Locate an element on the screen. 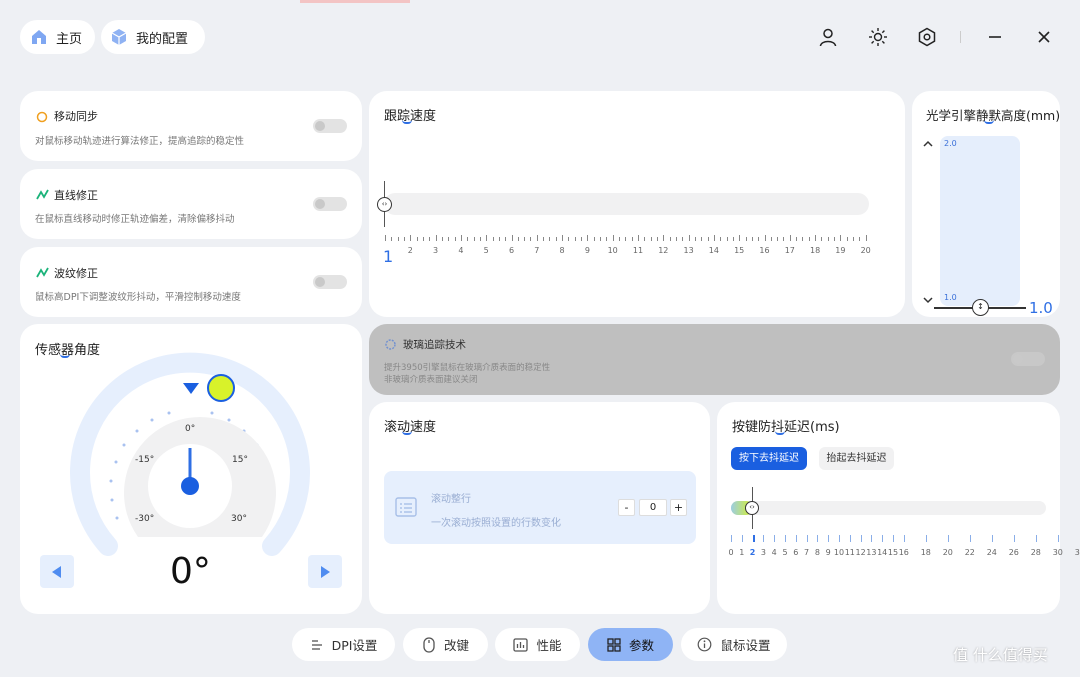 The width and height of the screenshot is (1080, 677). user-button is located at coordinates (828, 37).